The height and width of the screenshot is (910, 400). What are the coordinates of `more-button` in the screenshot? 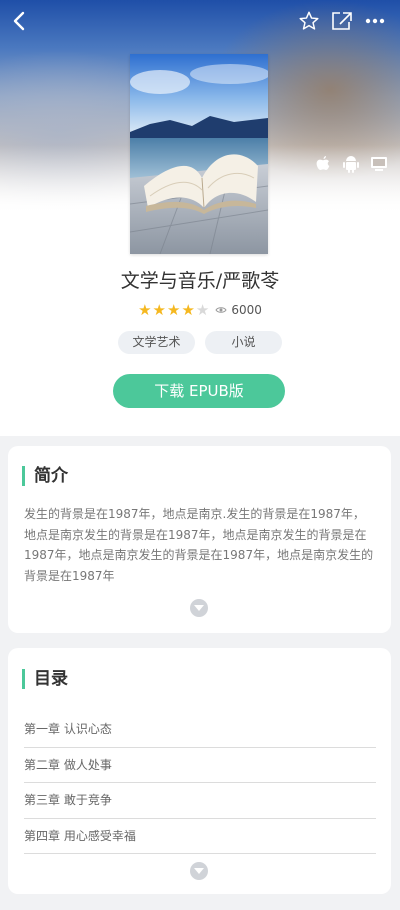 It's located at (375, 21).